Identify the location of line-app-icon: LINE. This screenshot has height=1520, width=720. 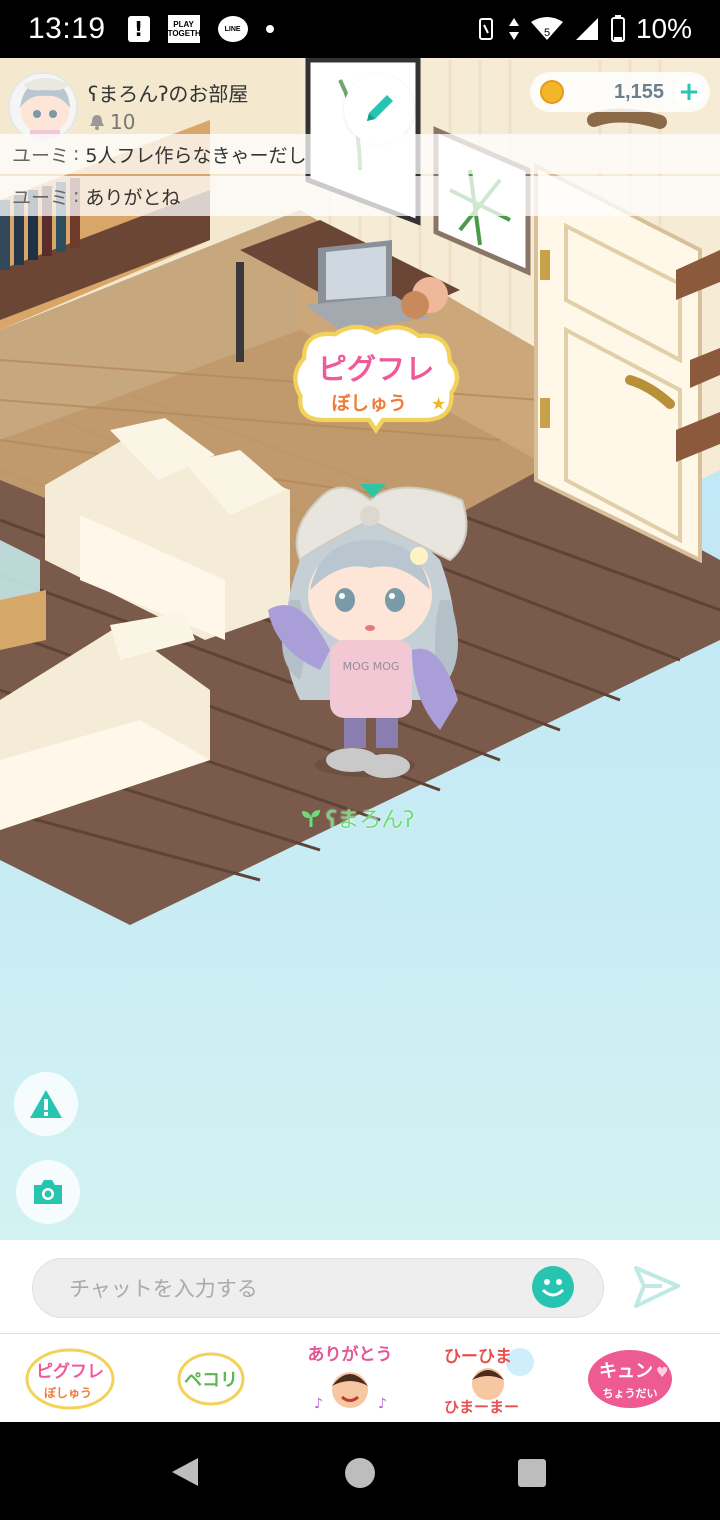
(232, 29).